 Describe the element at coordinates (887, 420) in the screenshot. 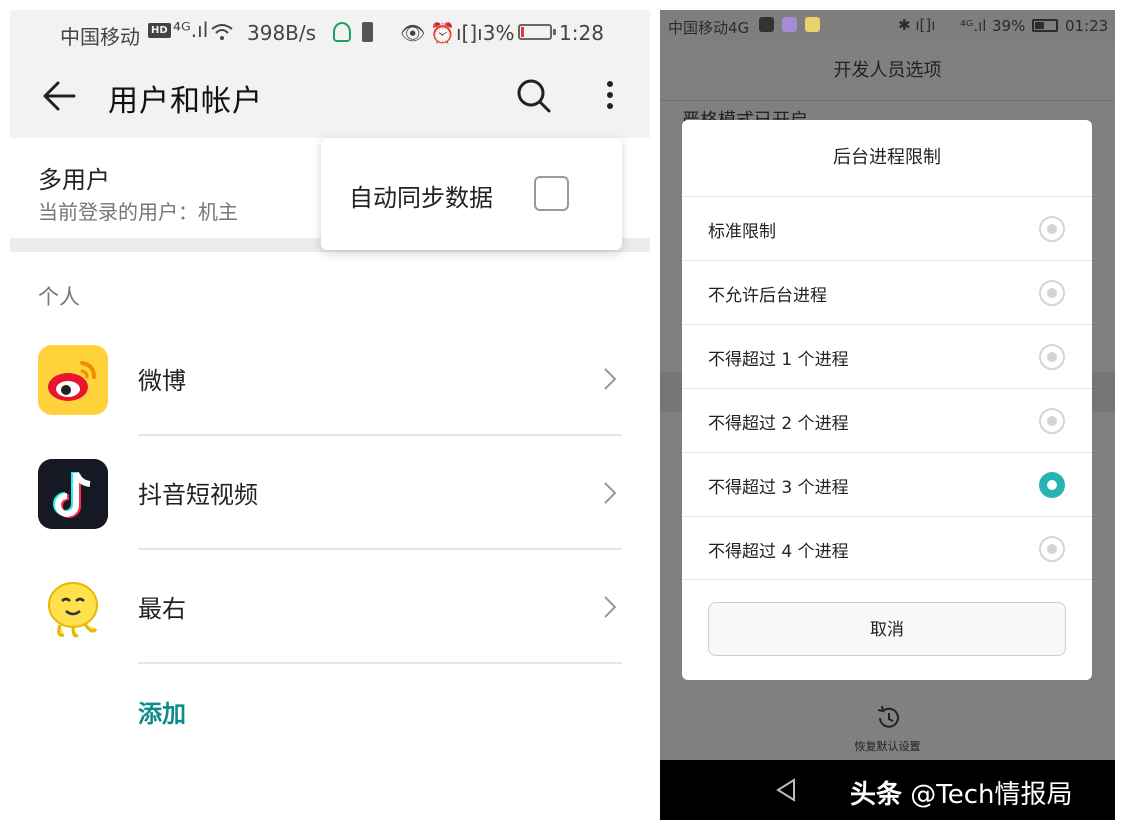

I see `dialog-option: 不得超过 2 个进程` at that location.